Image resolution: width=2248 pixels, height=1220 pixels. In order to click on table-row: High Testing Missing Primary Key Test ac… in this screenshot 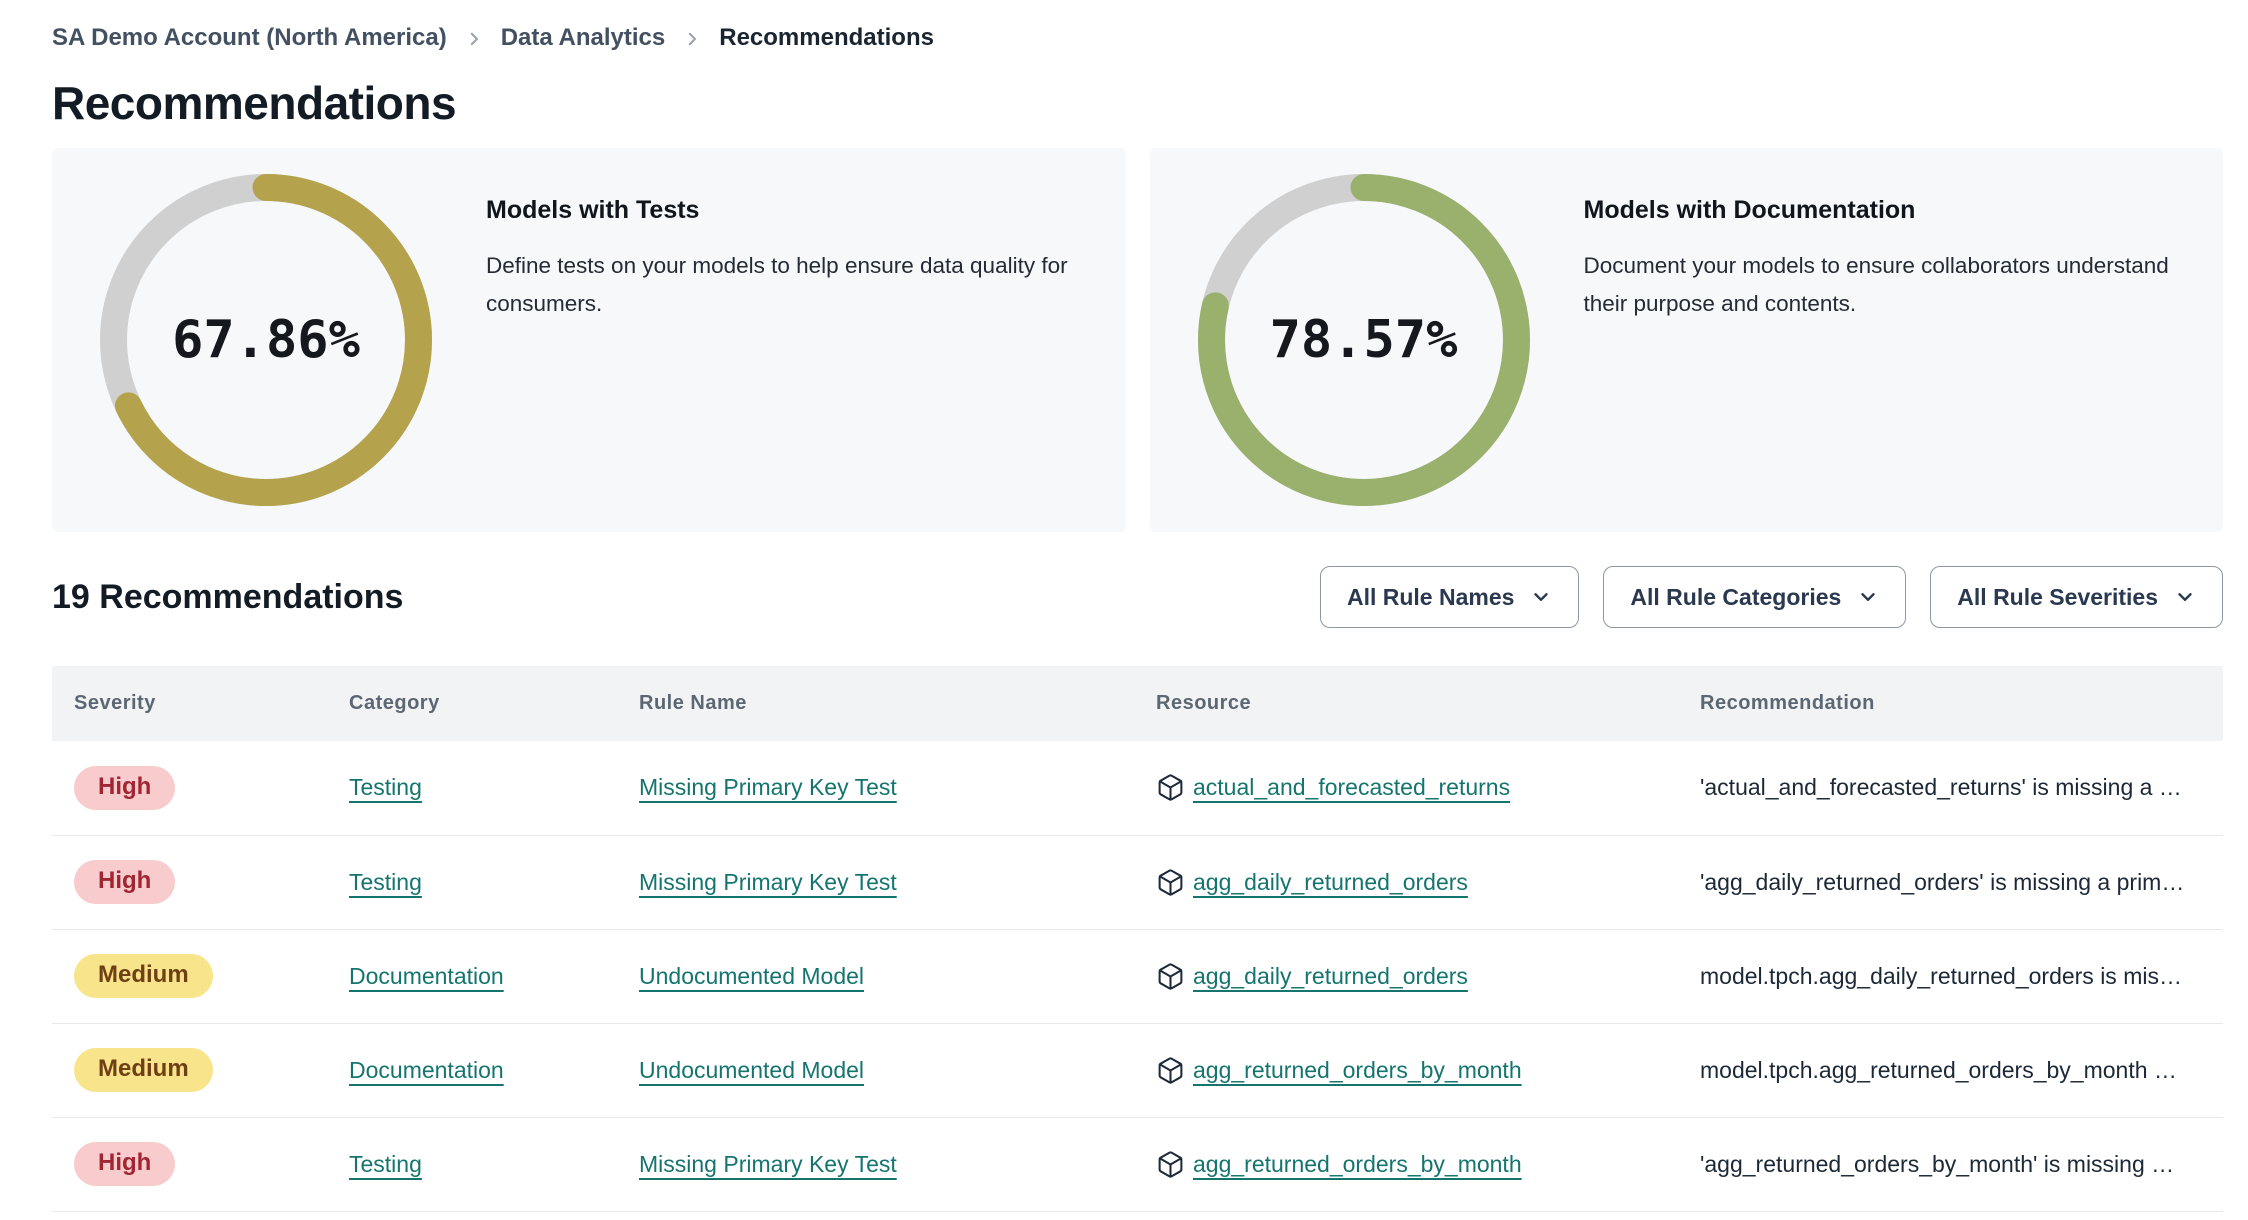, I will do `click(1137, 788)`.